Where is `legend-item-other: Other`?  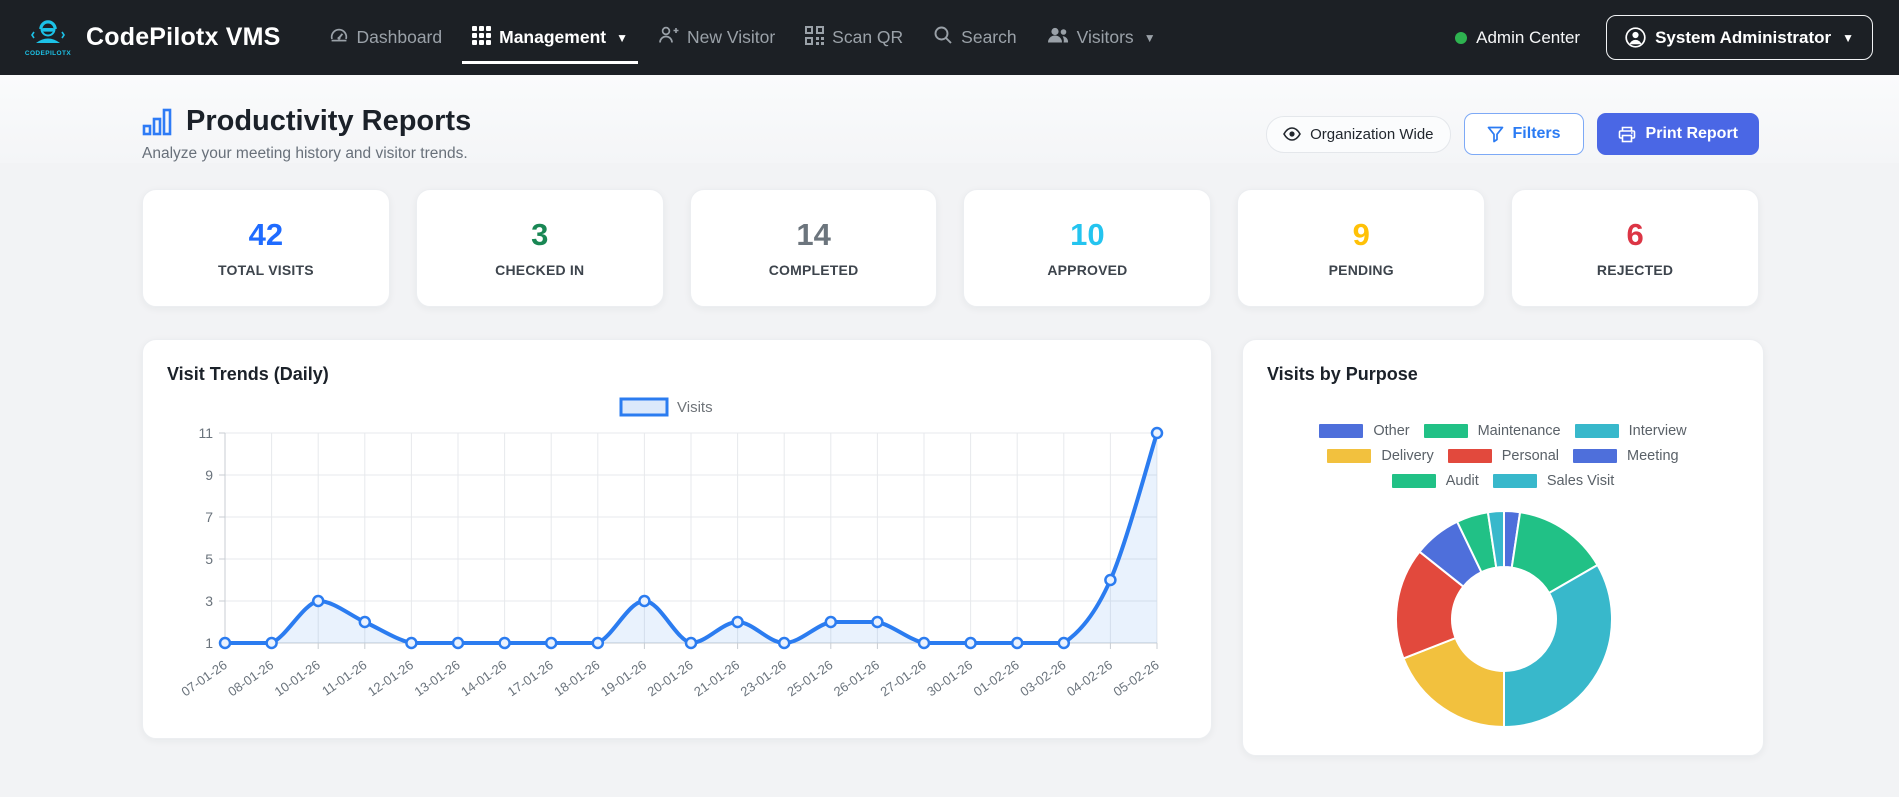 legend-item-other: Other is located at coordinates (1364, 431).